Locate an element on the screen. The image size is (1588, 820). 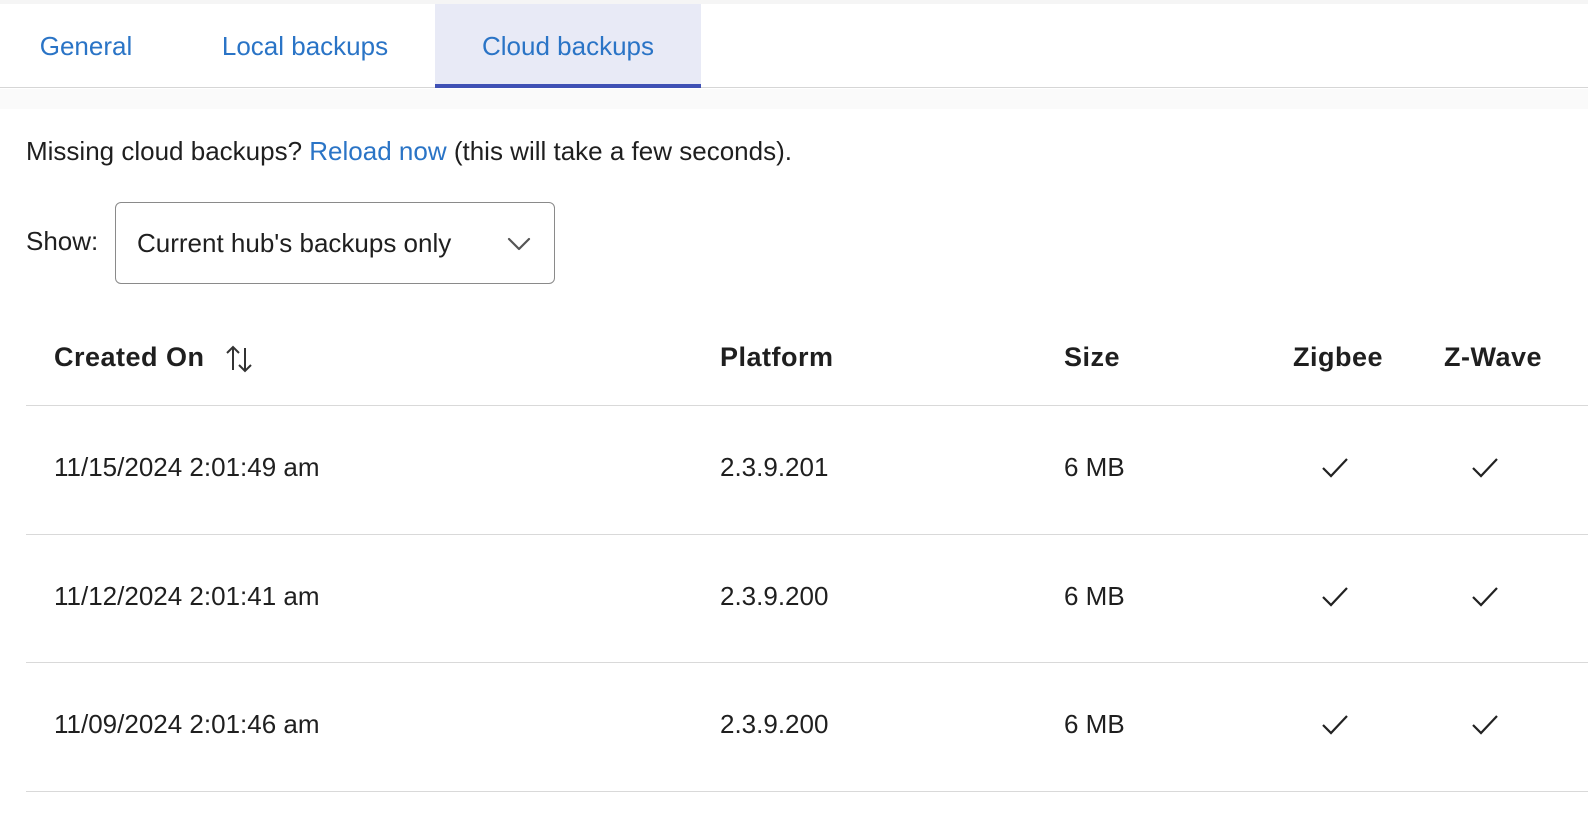
tab-cloud-backups: Cloud backups is located at coordinates (568, 46).